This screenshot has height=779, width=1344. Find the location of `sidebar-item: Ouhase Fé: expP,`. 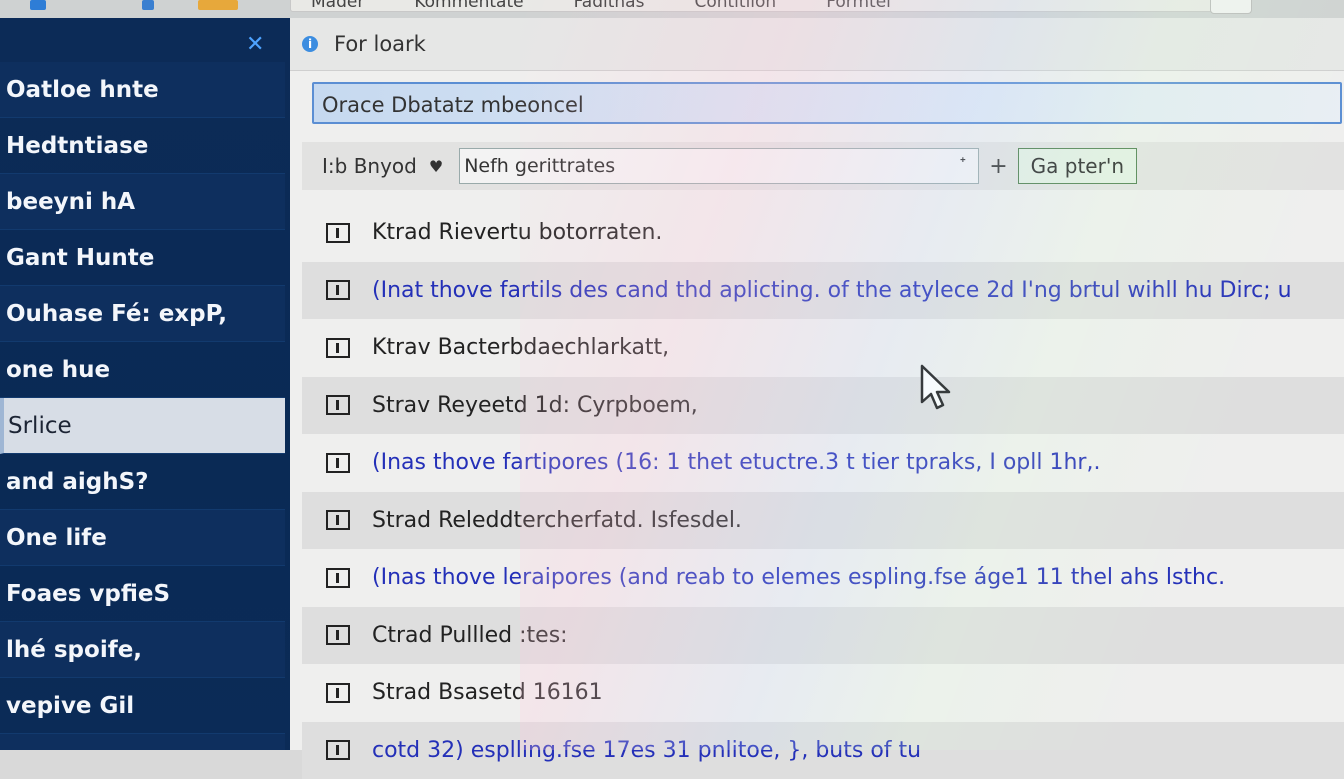

sidebar-item: Ouhase Fé: expP, is located at coordinates (142, 314).